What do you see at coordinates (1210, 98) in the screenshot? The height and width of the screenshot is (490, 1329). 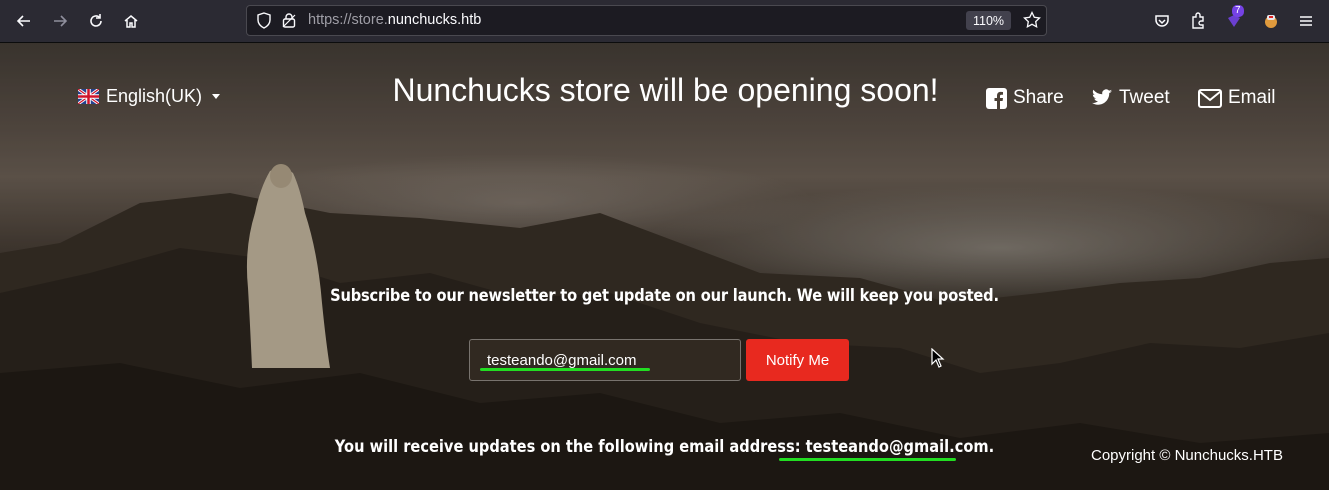 I see `envelope-icon` at bounding box center [1210, 98].